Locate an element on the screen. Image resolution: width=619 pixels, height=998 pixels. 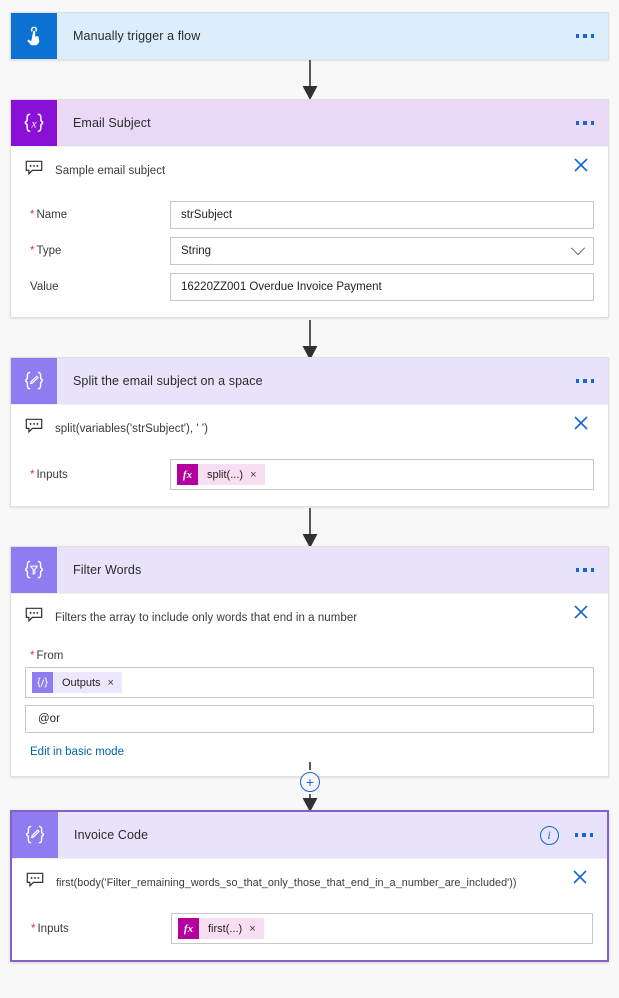
variable-braces-icon: x is located at coordinates (34, 123).